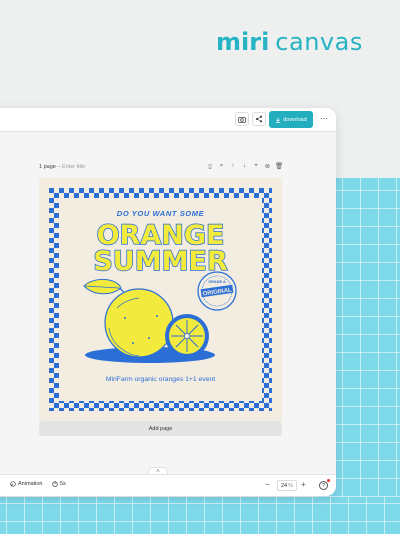 The width and height of the screenshot is (400, 534). I want to click on whole-orange, so click(139, 323).